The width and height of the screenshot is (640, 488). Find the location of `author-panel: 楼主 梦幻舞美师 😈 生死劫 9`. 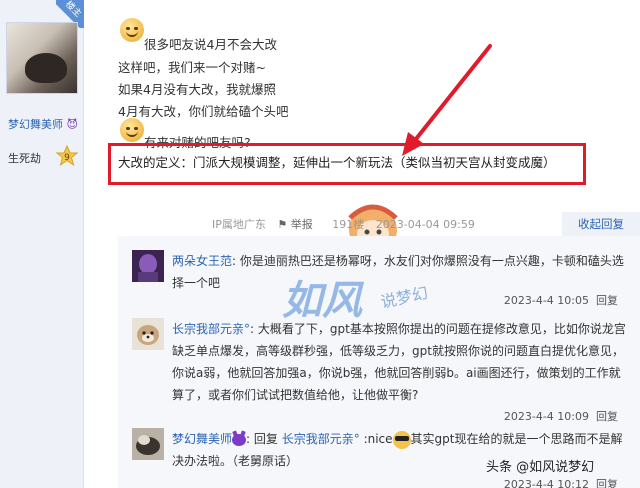

author-panel: 楼主 梦幻舞美师 😈 生死劫 9 is located at coordinates (42, 244).